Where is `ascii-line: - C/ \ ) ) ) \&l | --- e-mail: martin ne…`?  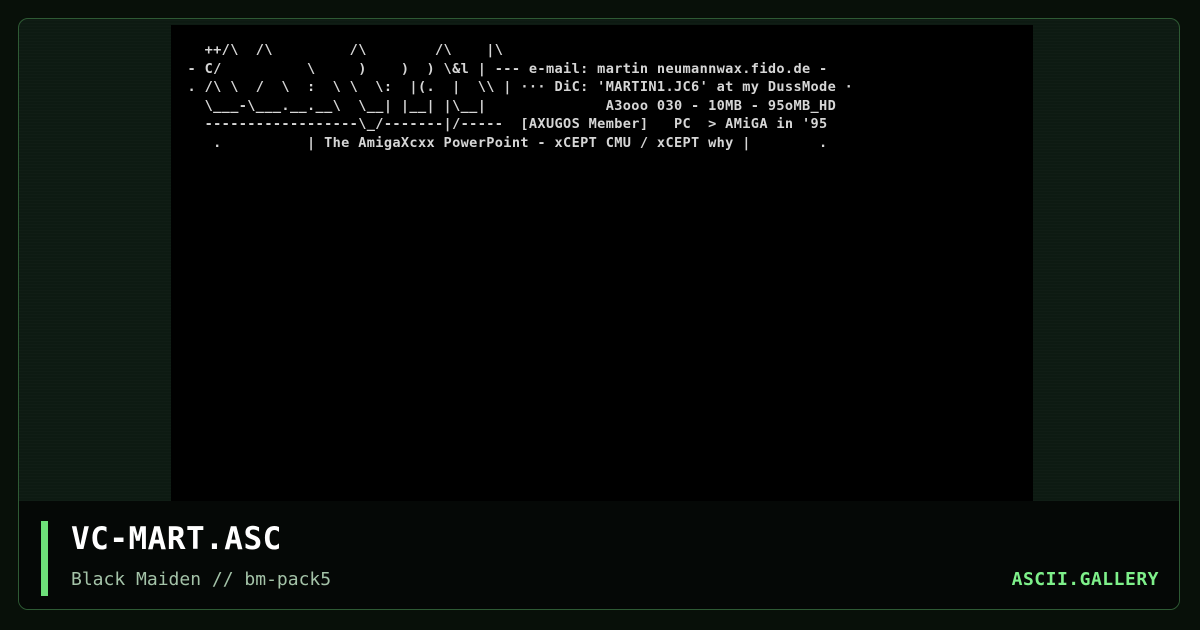
ascii-line: - C/ \ ) ) ) \&l | --- e-mail: martin ne… is located at coordinates (503, 68).